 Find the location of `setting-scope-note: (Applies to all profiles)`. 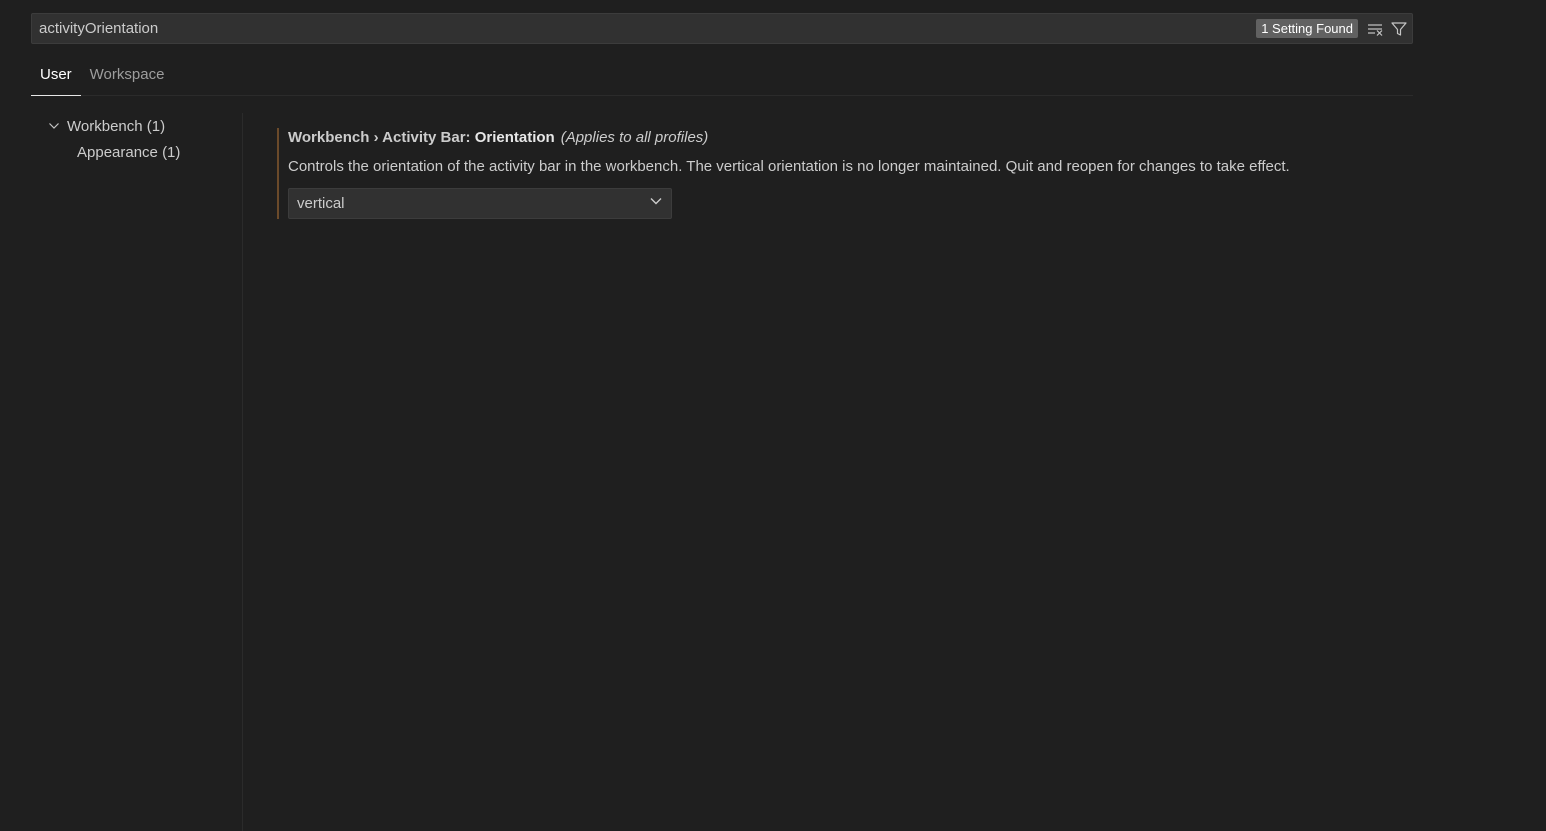

setting-scope-note: (Applies to all profiles) is located at coordinates (634, 137).